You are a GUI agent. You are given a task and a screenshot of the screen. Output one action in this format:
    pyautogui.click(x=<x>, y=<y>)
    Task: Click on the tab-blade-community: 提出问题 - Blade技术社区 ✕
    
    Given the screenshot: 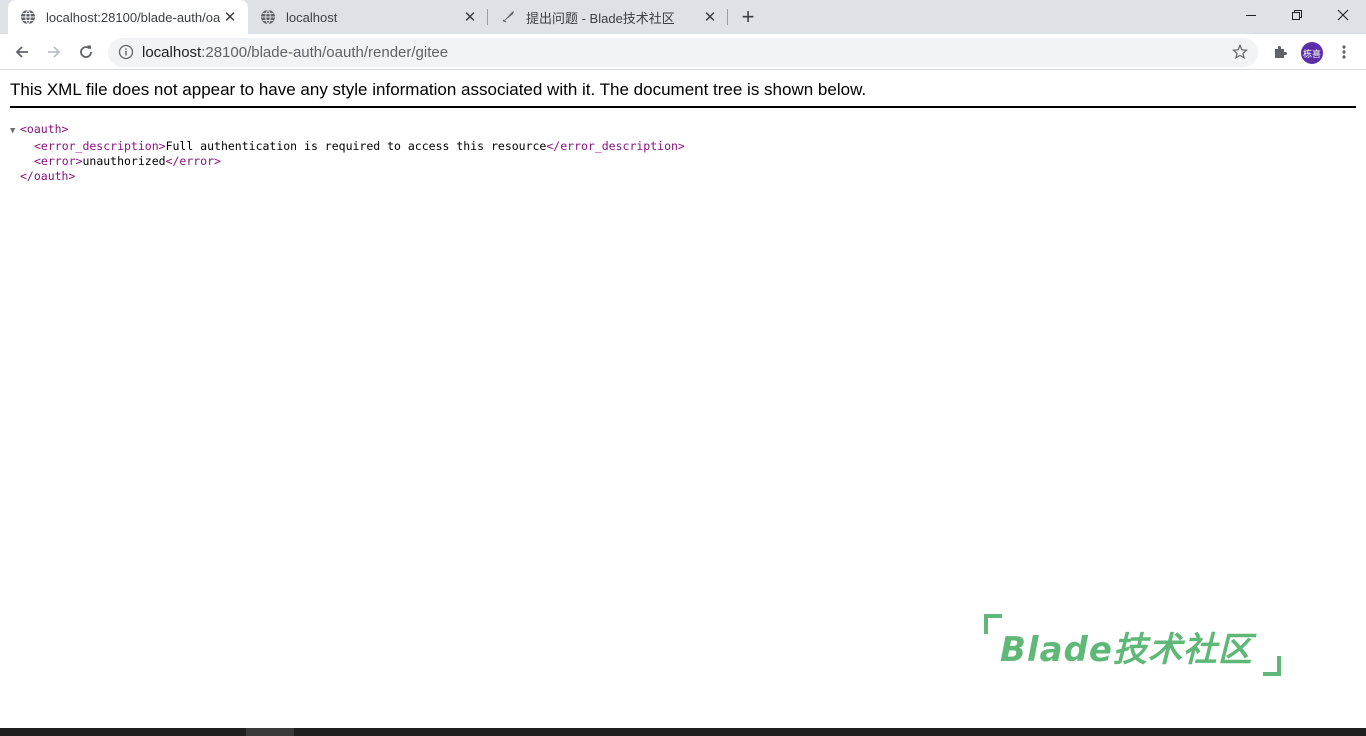 What is the action you would take?
    pyautogui.click(x=608, y=17)
    